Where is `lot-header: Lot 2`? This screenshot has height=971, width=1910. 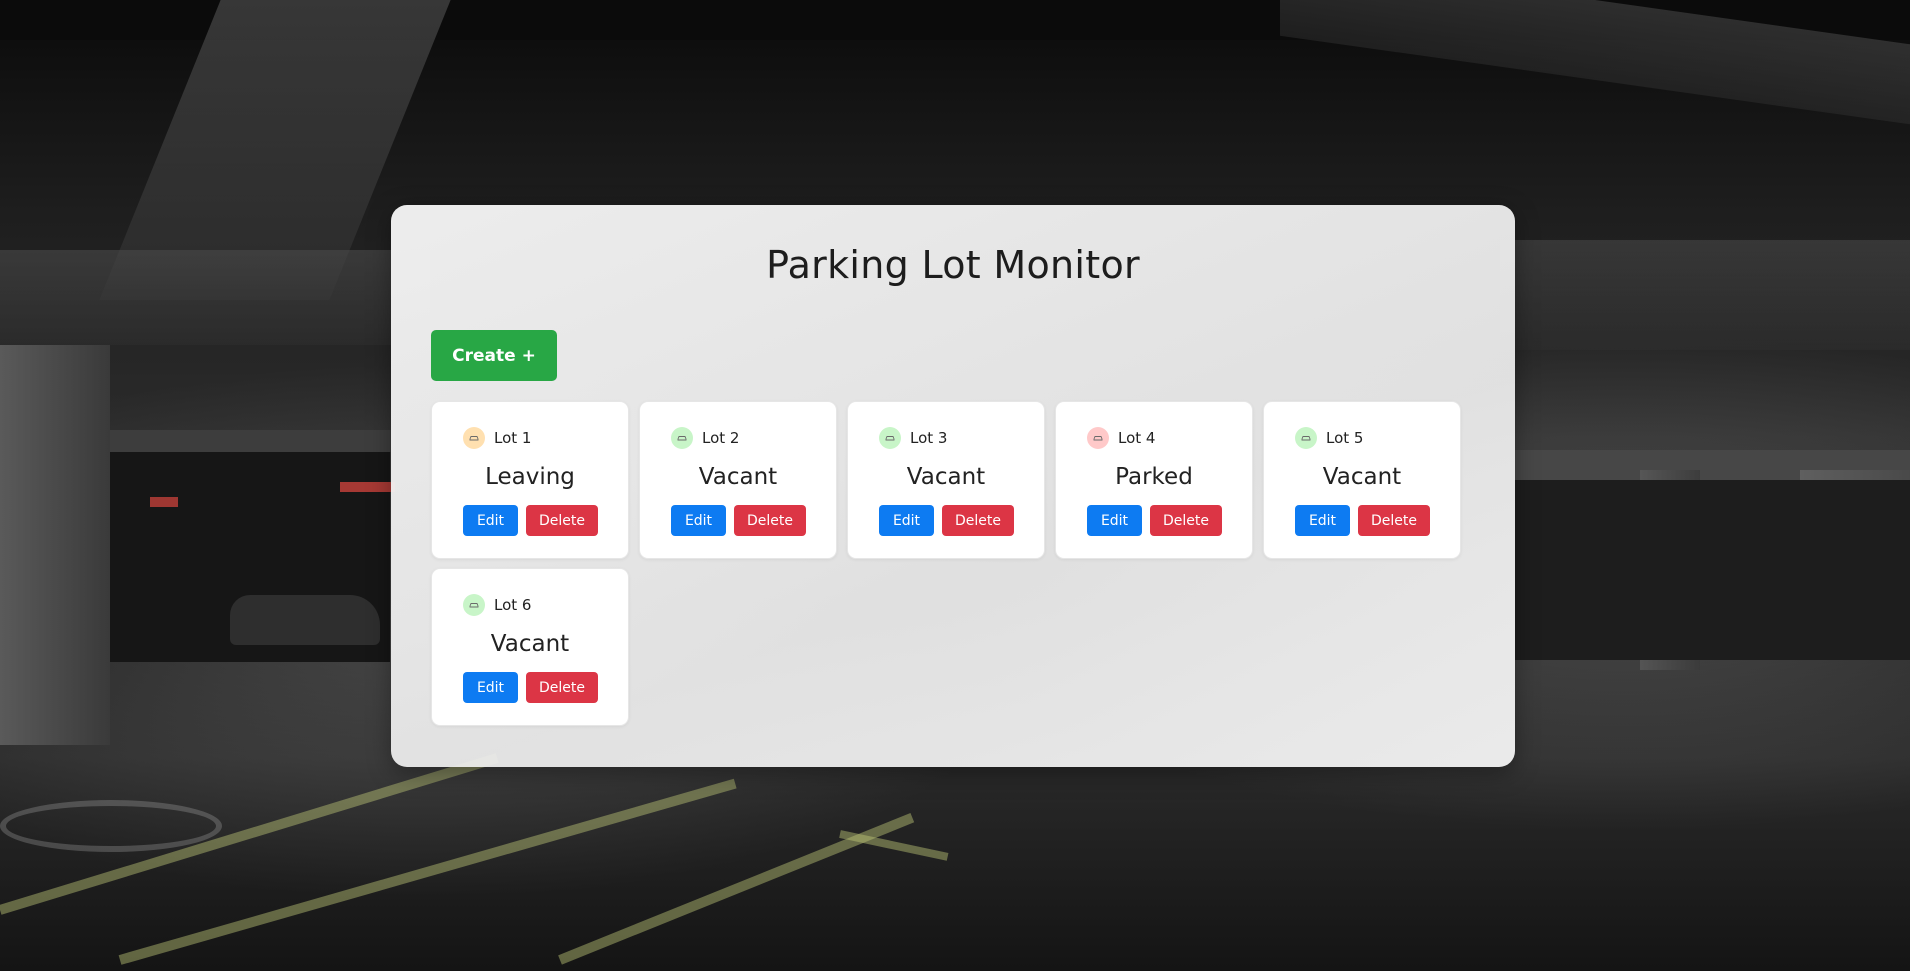
lot-header: Lot 2 is located at coordinates (705, 438).